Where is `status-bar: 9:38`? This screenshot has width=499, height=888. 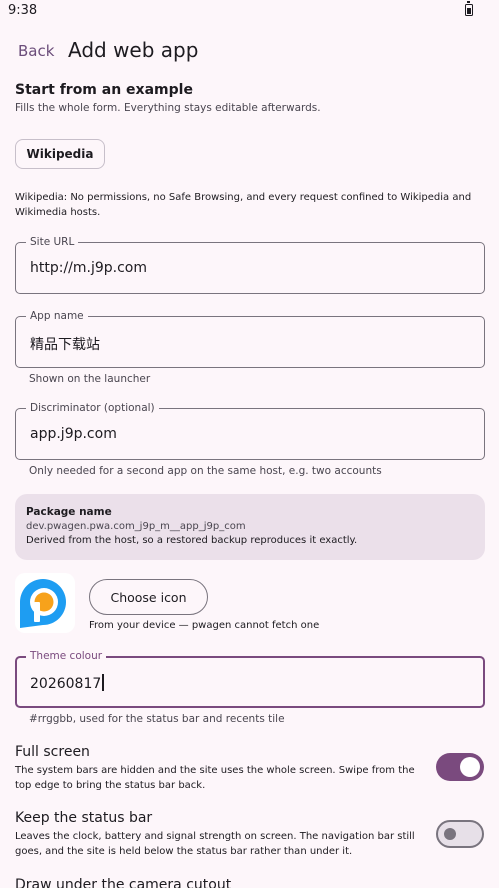 status-bar: 9:38 is located at coordinates (249, 11).